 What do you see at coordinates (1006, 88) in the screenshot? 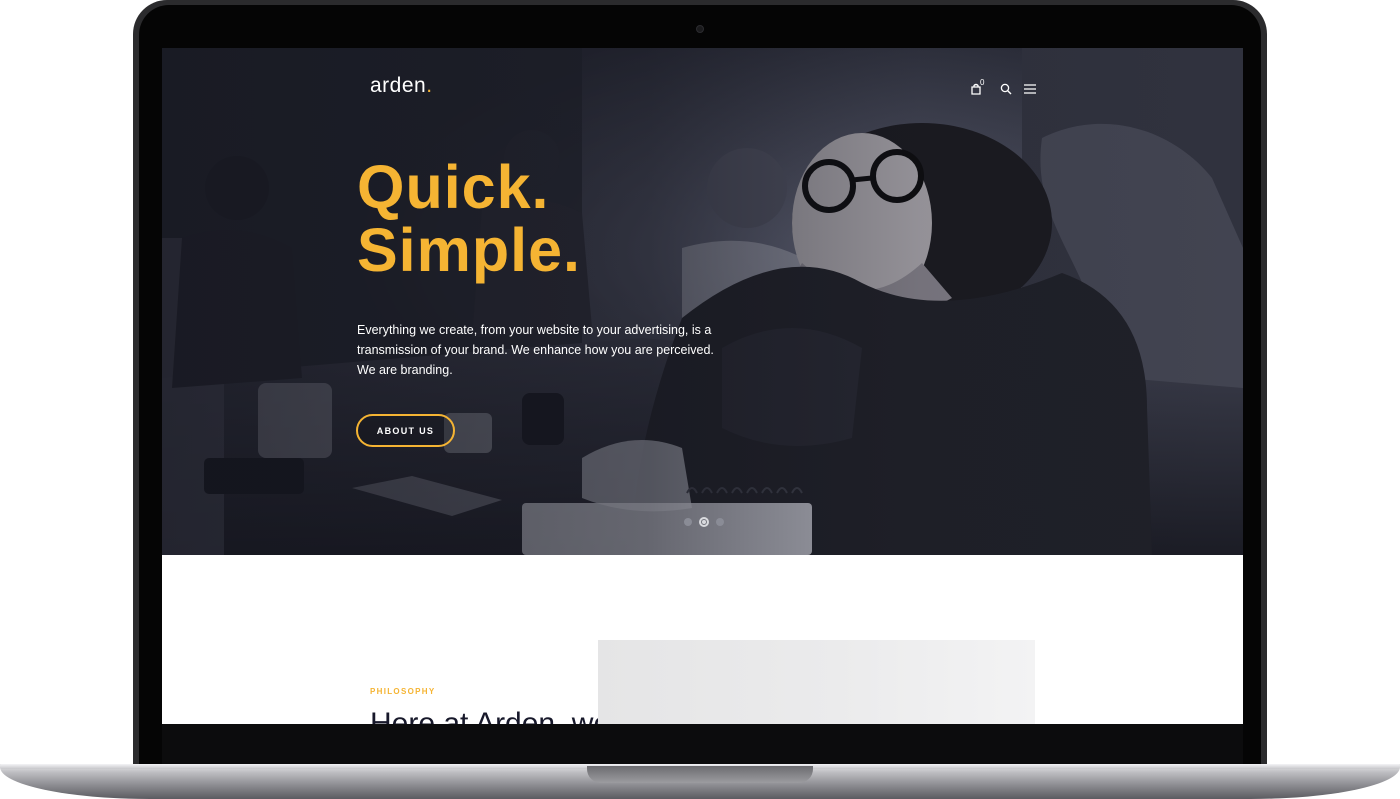
I see `search-icon` at bounding box center [1006, 88].